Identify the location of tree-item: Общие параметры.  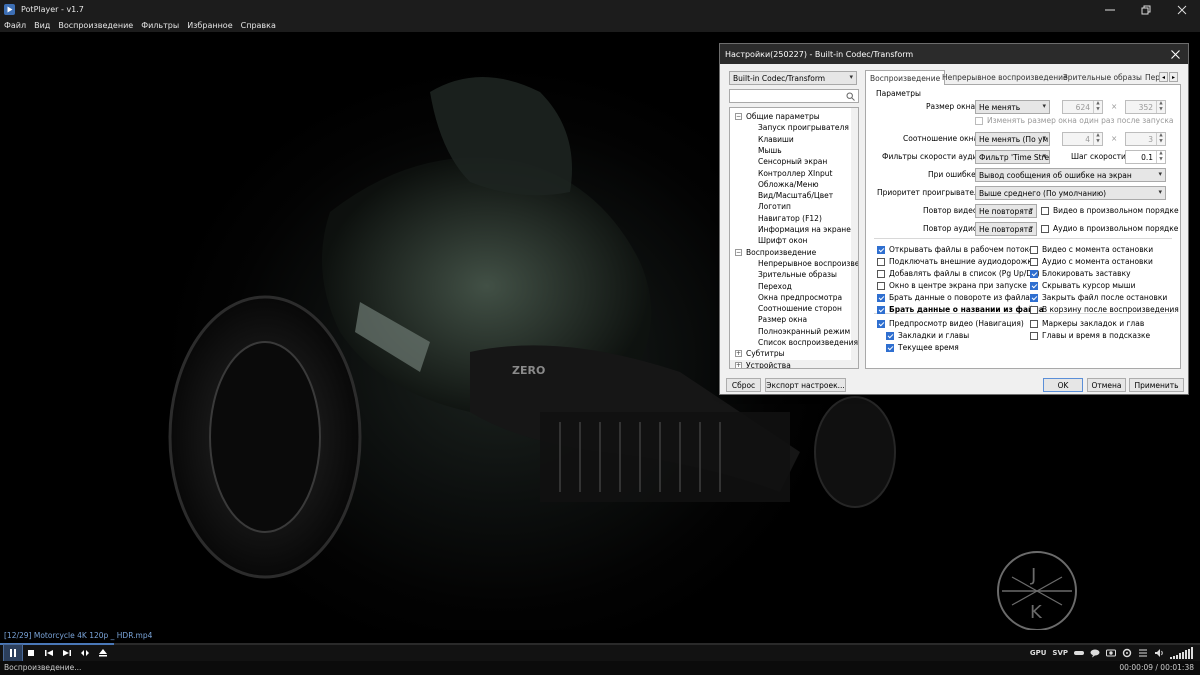
(783, 116).